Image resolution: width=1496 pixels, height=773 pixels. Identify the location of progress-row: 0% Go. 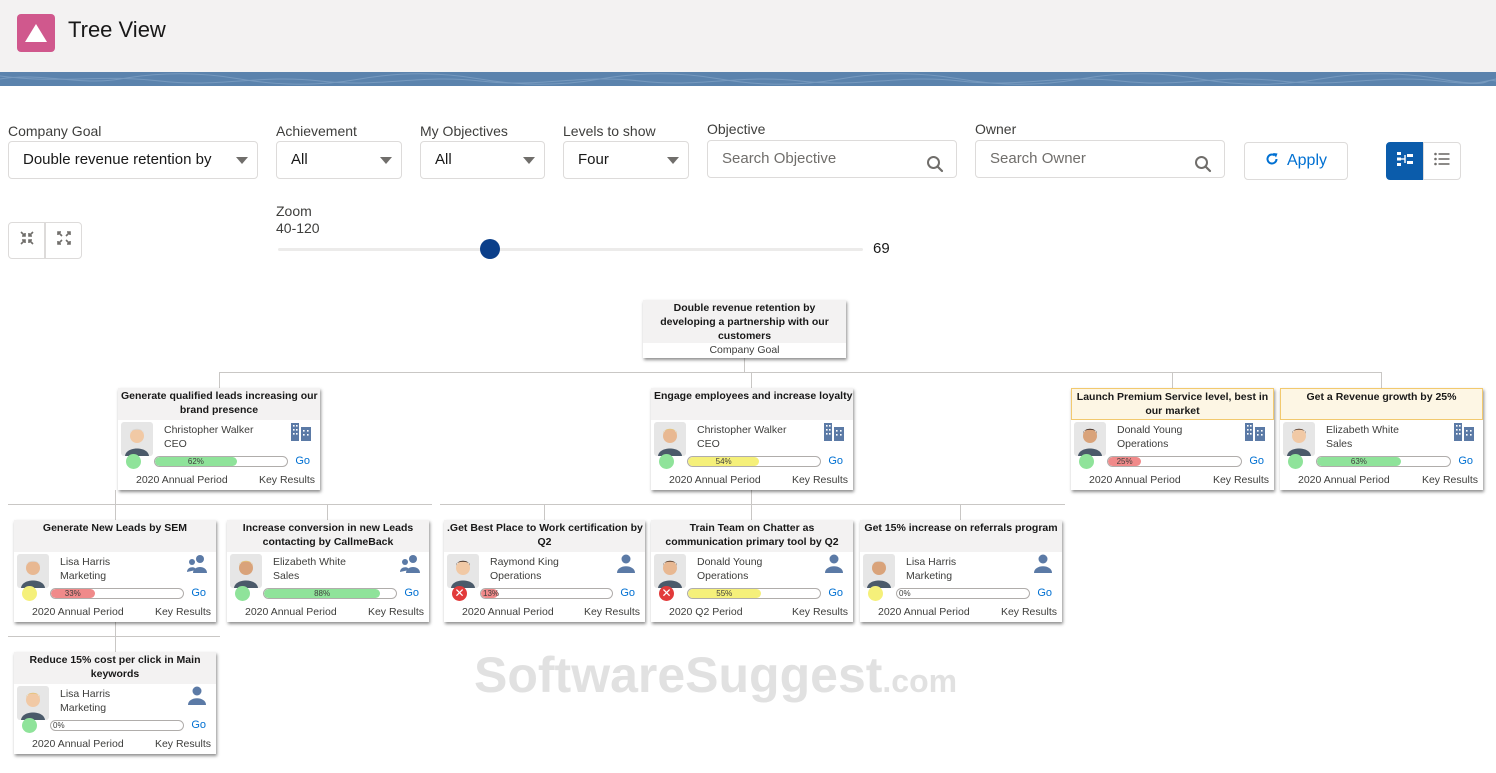
(115, 726).